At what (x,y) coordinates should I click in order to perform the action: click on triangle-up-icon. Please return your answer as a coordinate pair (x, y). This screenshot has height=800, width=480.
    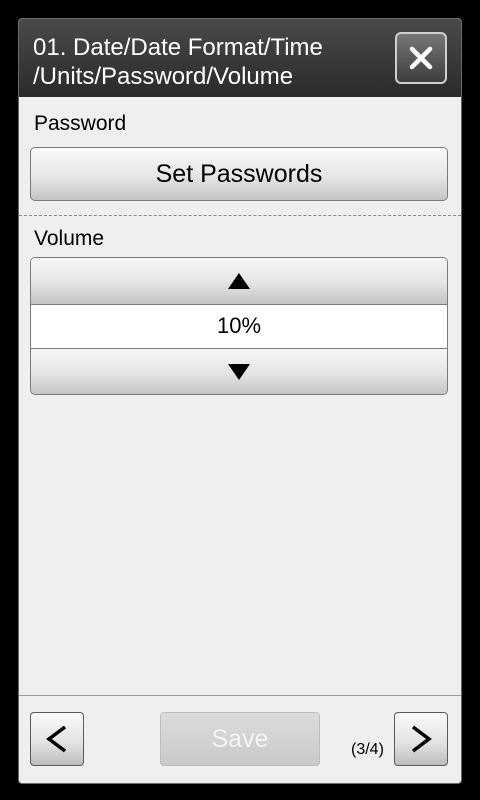
    Looking at the image, I should click on (239, 281).